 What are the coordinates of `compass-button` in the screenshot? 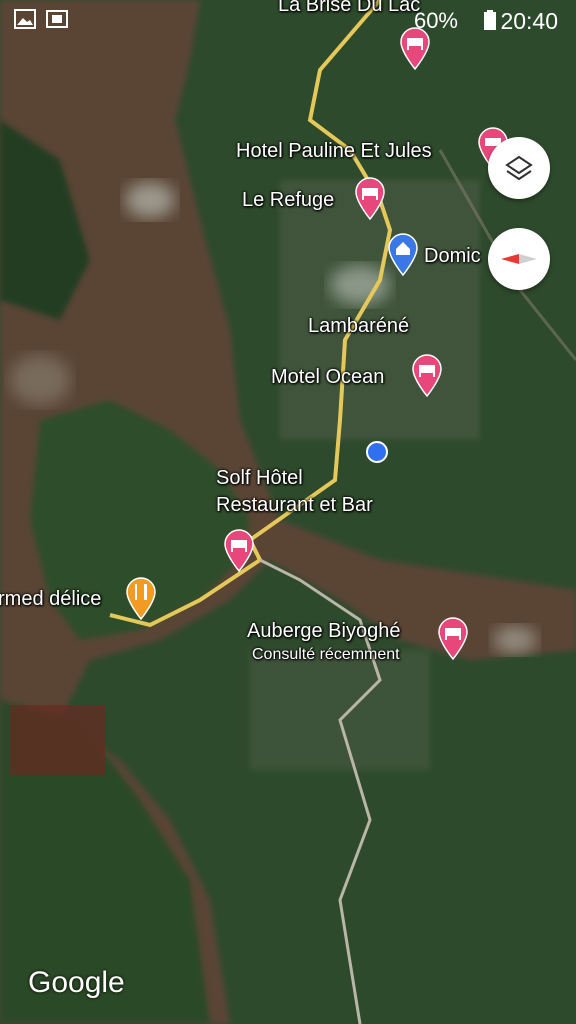 It's located at (519, 259).